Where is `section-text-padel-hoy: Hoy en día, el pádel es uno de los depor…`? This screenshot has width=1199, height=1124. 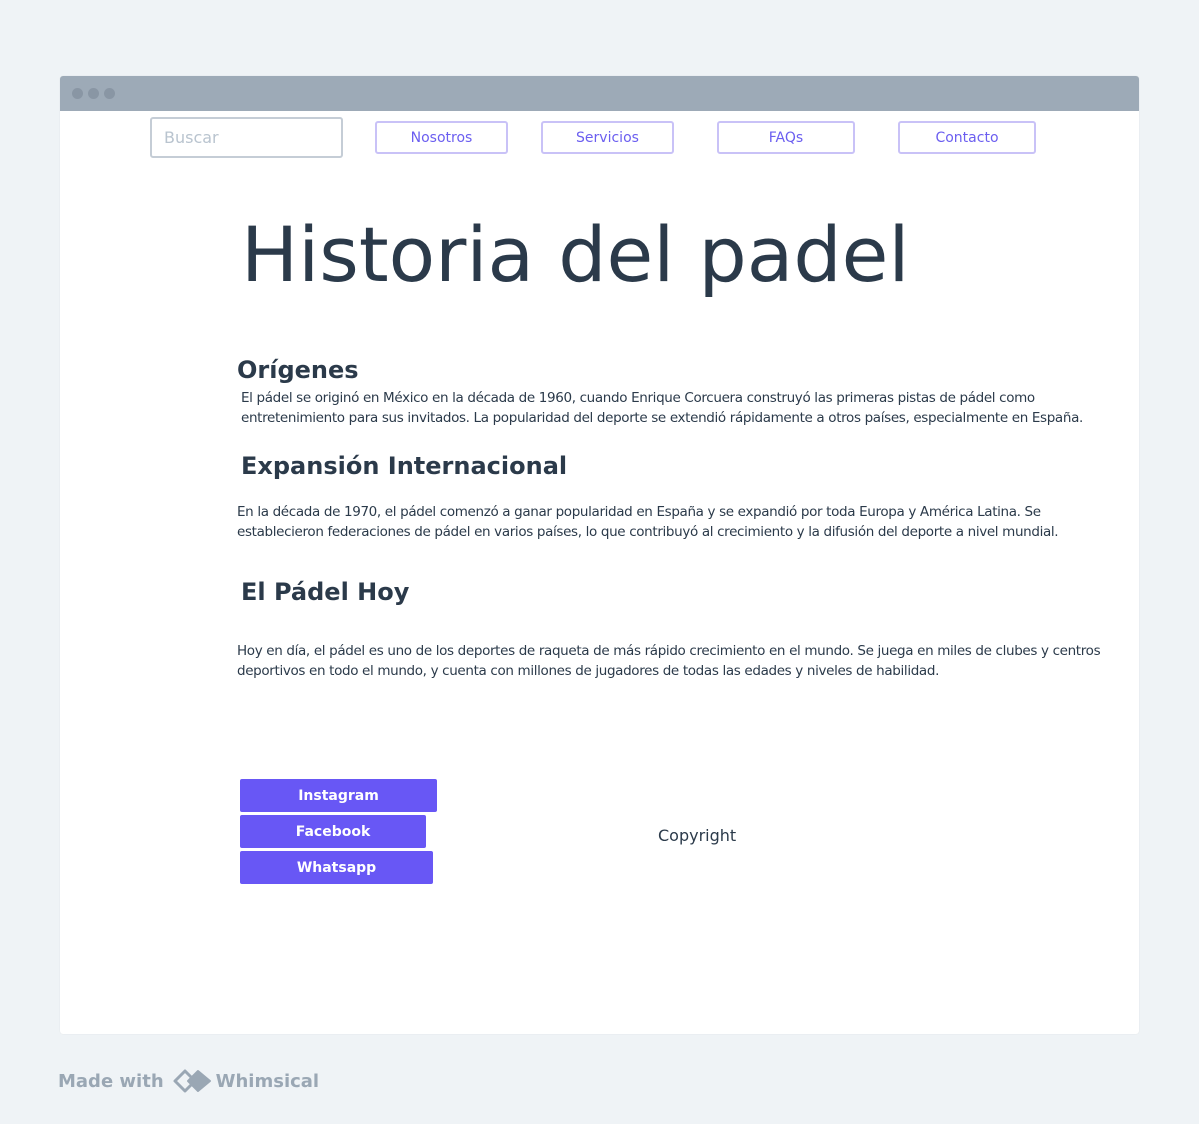 section-text-padel-hoy: Hoy en día, el pádel es uno de los depor… is located at coordinates (669, 661).